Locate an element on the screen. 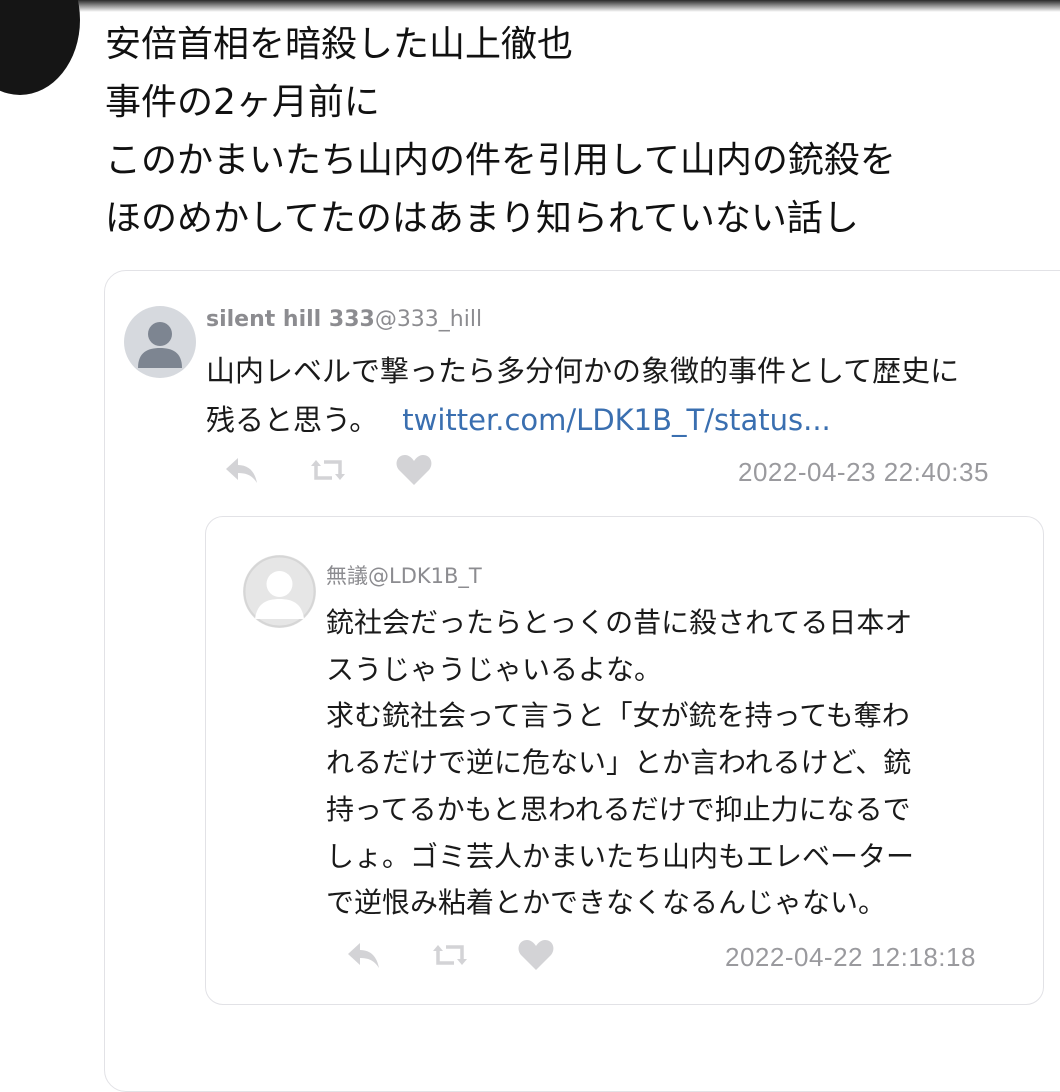 The image size is (1060, 1092). author-avatar is located at coordinates (40, 47).